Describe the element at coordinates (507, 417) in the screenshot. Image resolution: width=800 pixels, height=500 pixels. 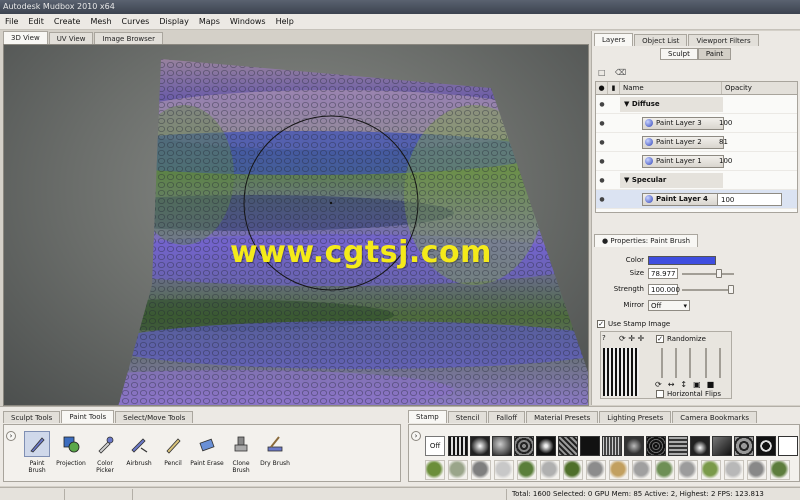
I see `tab-falloff: Falloff` at that location.